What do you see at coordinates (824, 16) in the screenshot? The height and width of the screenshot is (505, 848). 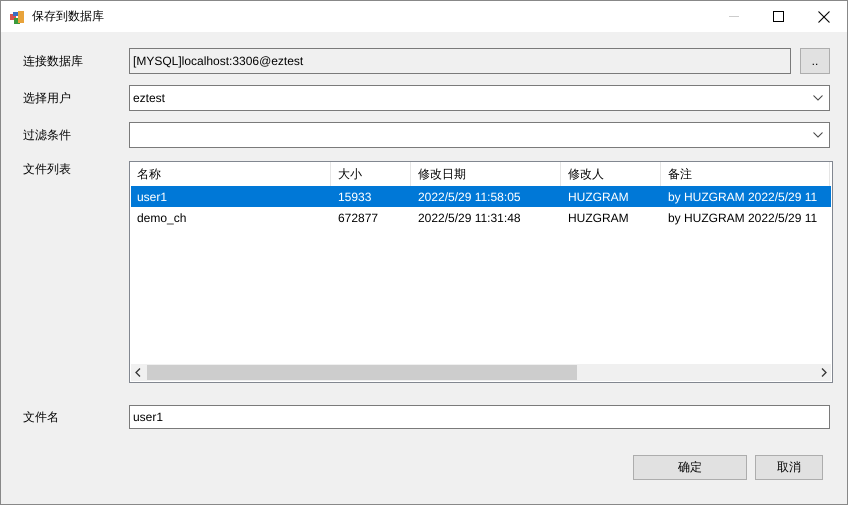 I see `close-icon` at bounding box center [824, 16].